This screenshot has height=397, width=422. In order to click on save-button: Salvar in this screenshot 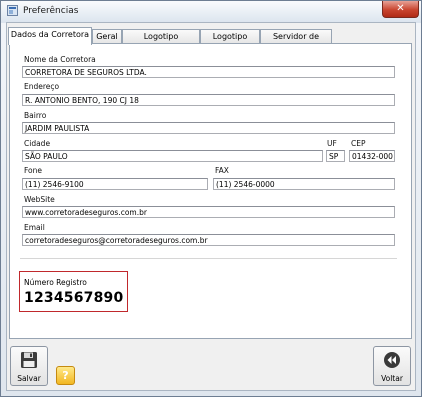, I will do `click(29, 366)`.